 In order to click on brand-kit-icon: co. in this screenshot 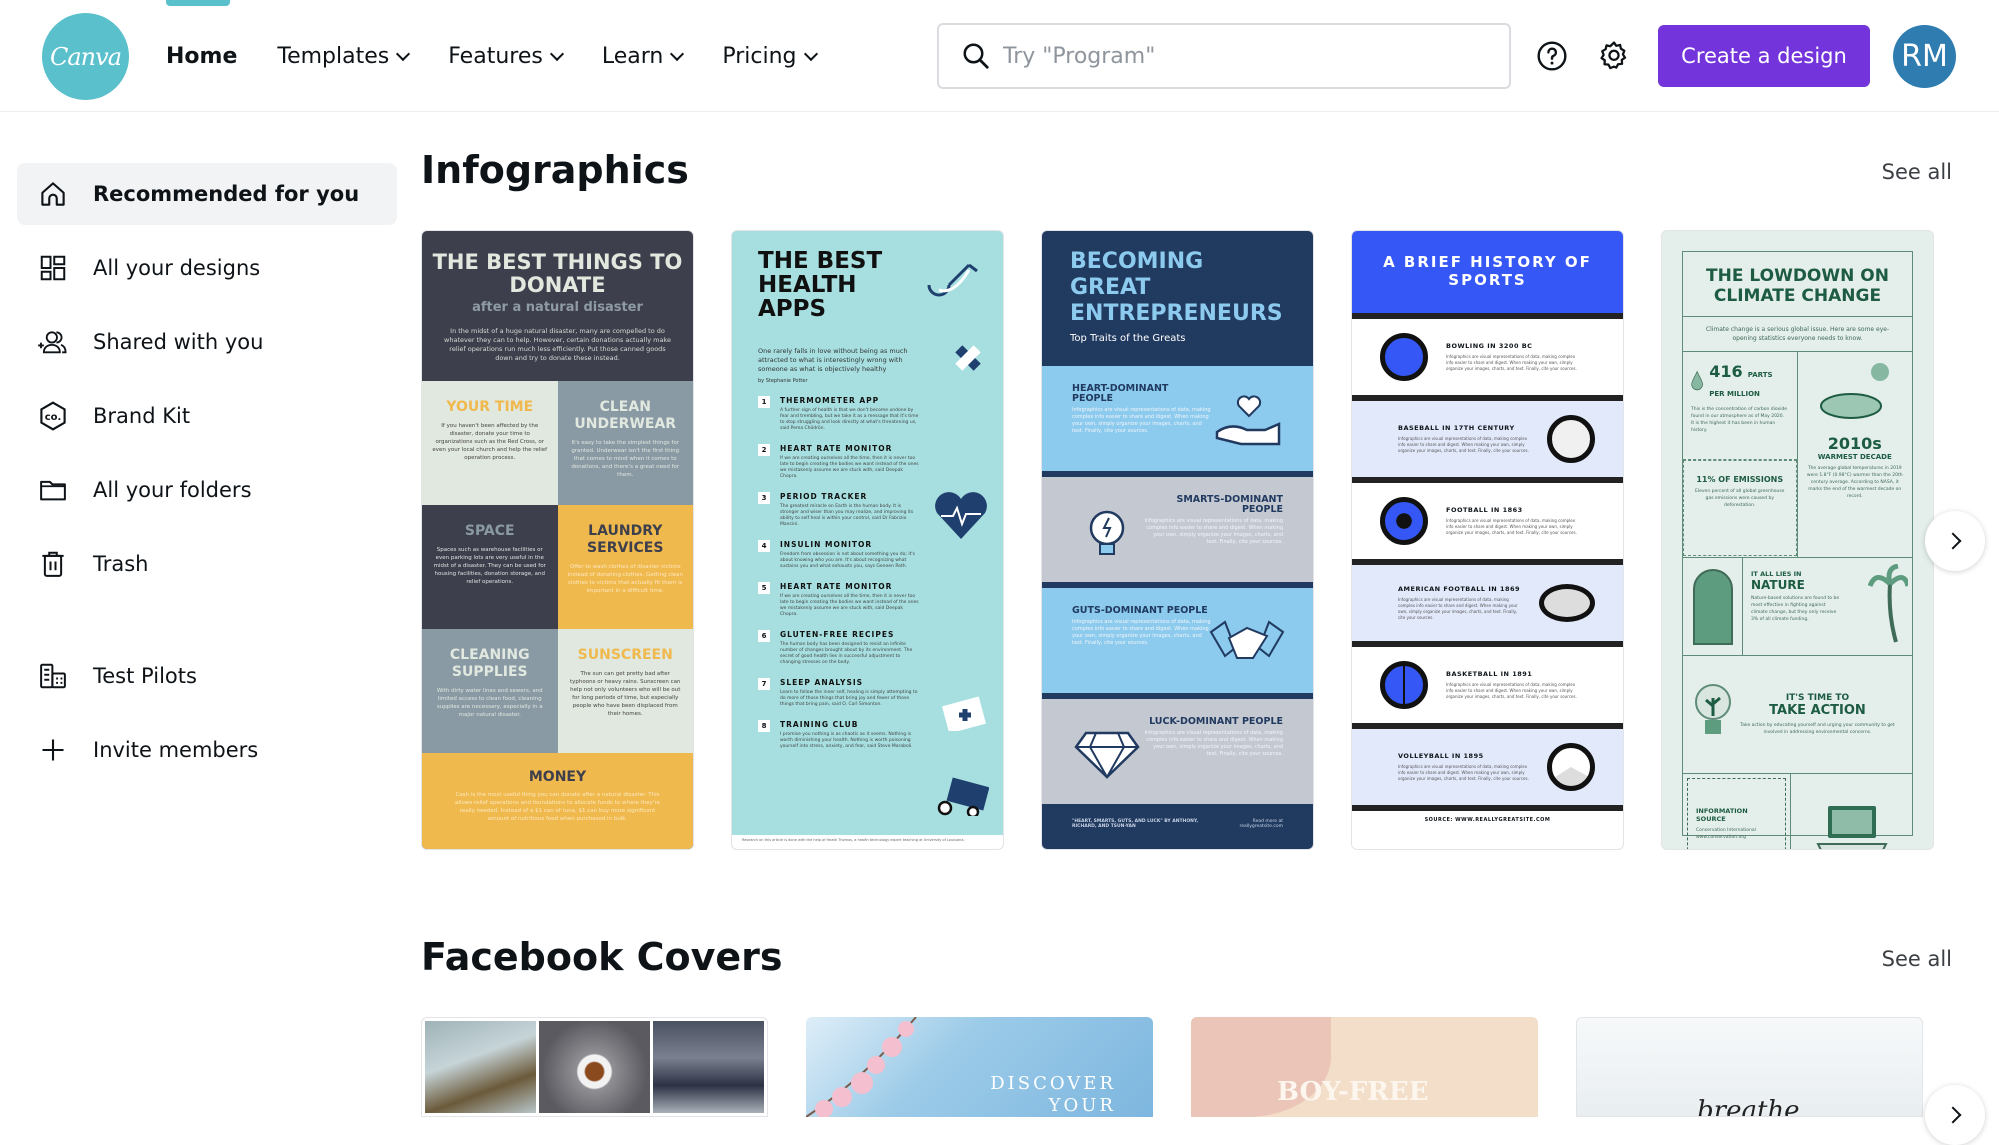, I will do `click(53, 416)`.